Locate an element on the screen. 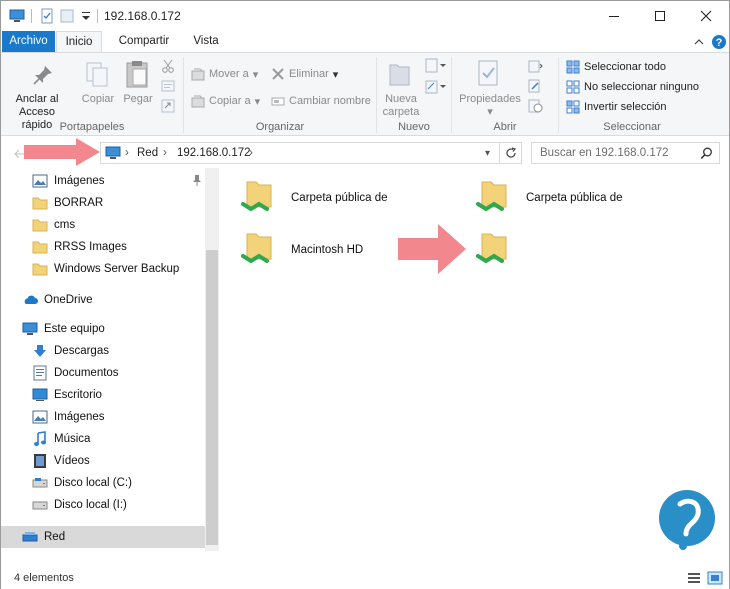  select-all-button: Seleccionar todo is located at coordinates (616, 67).